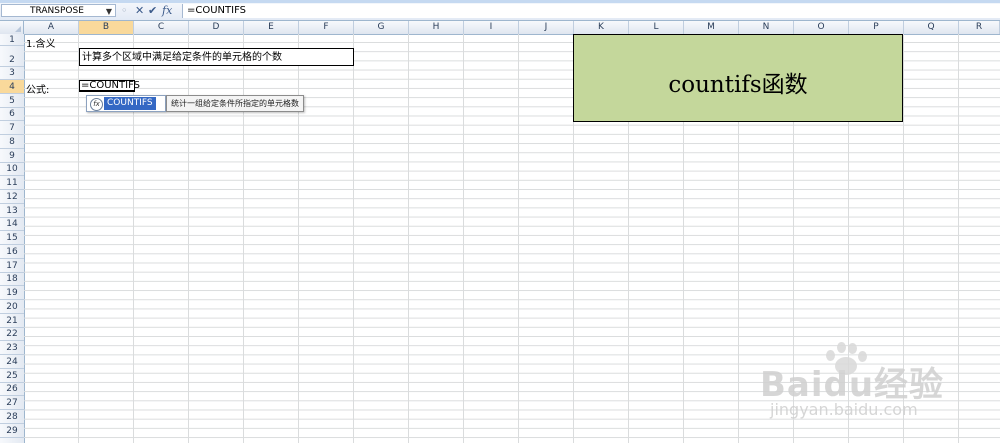  What do you see at coordinates (12, 128) in the screenshot?
I see `row-header: 7` at bounding box center [12, 128].